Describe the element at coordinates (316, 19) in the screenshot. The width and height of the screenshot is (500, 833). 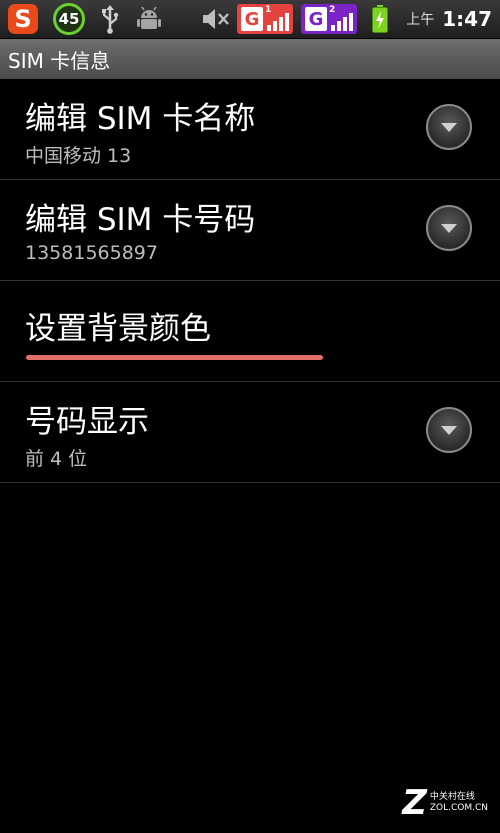
I see `sim2-network-letter: G` at that location.